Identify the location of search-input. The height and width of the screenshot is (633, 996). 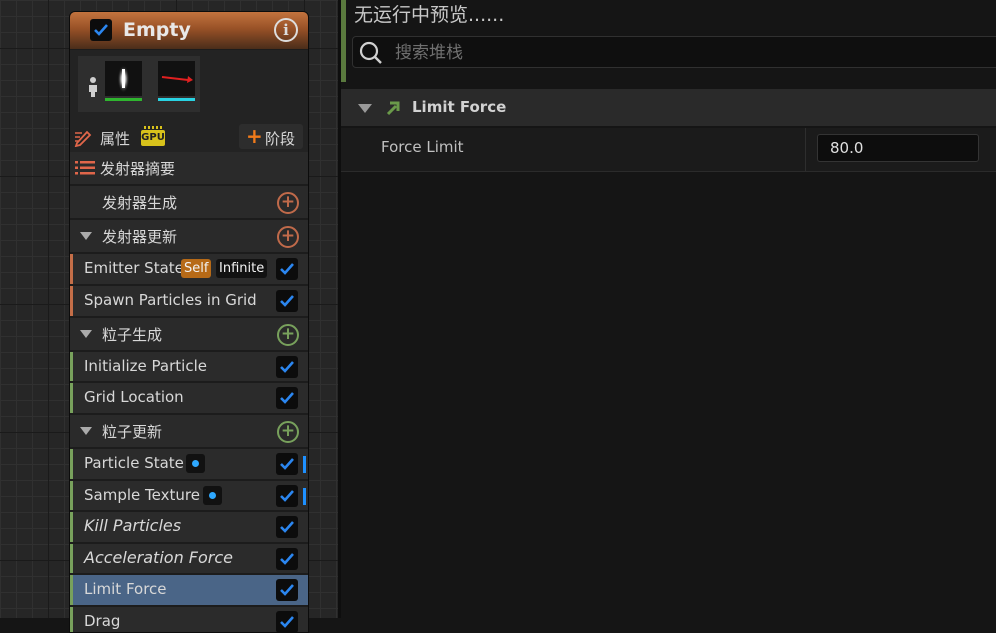
(694, 53).